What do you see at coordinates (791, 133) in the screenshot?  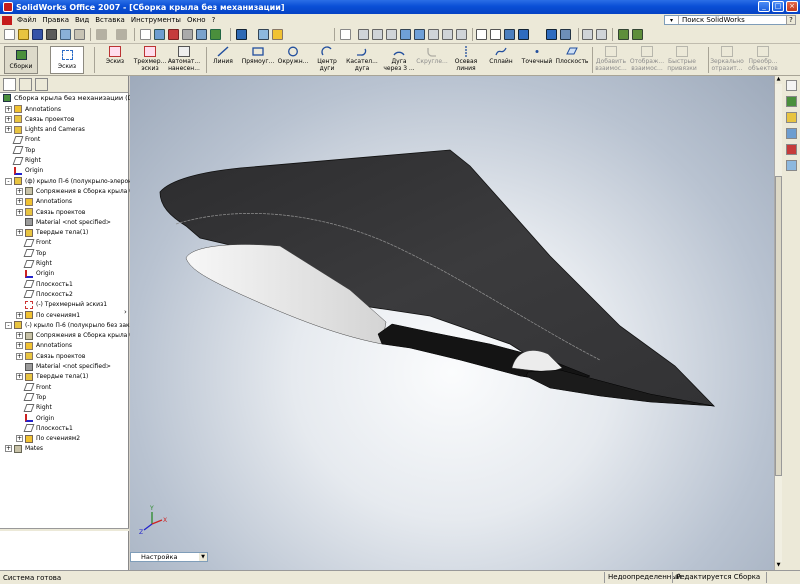 I see `search-icon` at bounding box center [791, 133].